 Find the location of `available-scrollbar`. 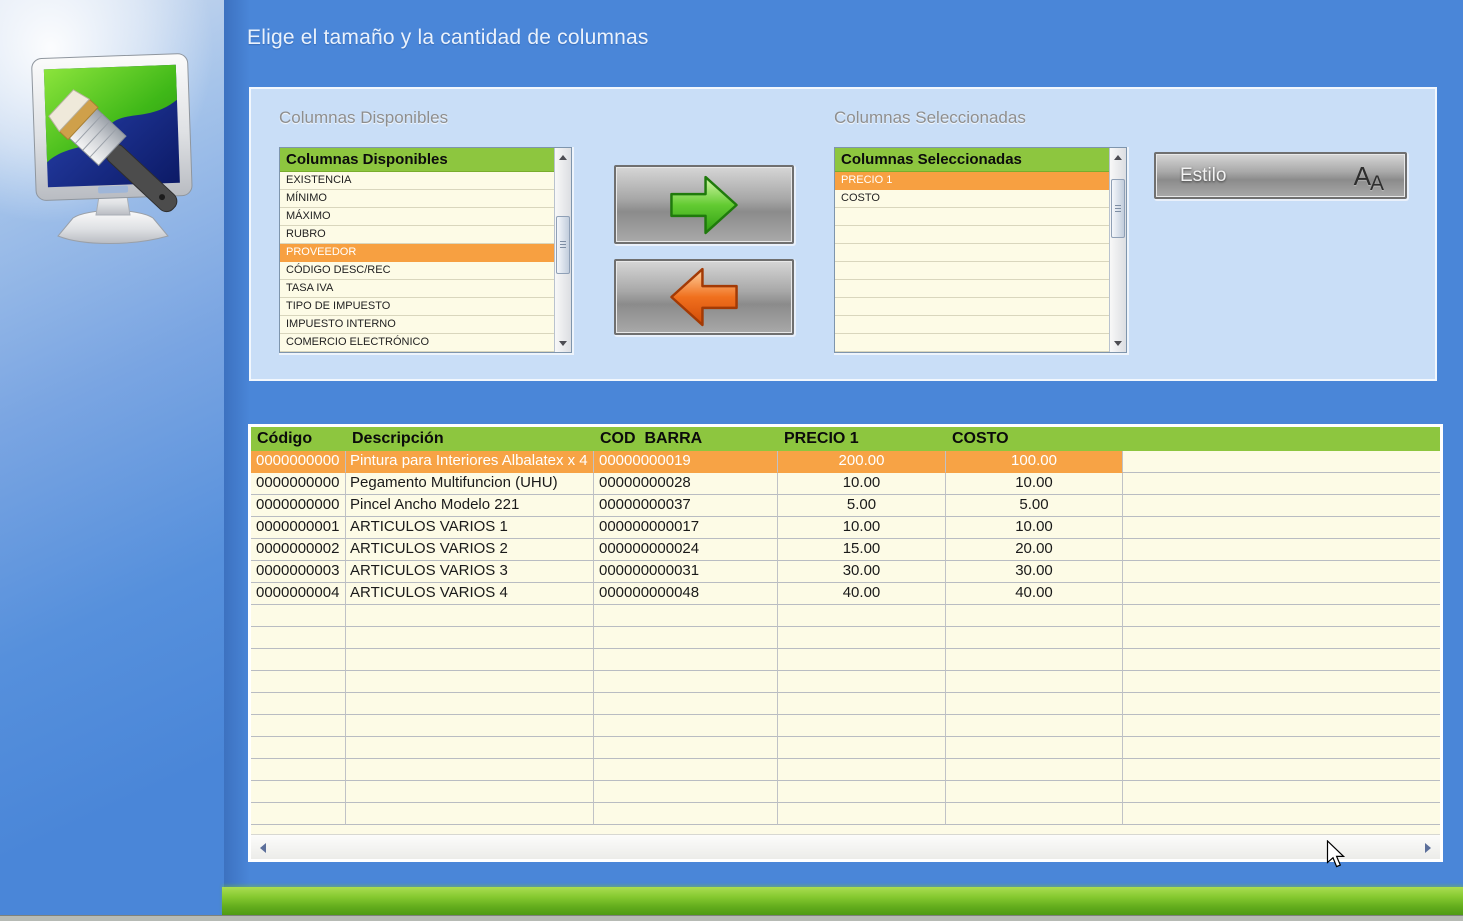

available-scrollbar is located at coordinates (562, 250).